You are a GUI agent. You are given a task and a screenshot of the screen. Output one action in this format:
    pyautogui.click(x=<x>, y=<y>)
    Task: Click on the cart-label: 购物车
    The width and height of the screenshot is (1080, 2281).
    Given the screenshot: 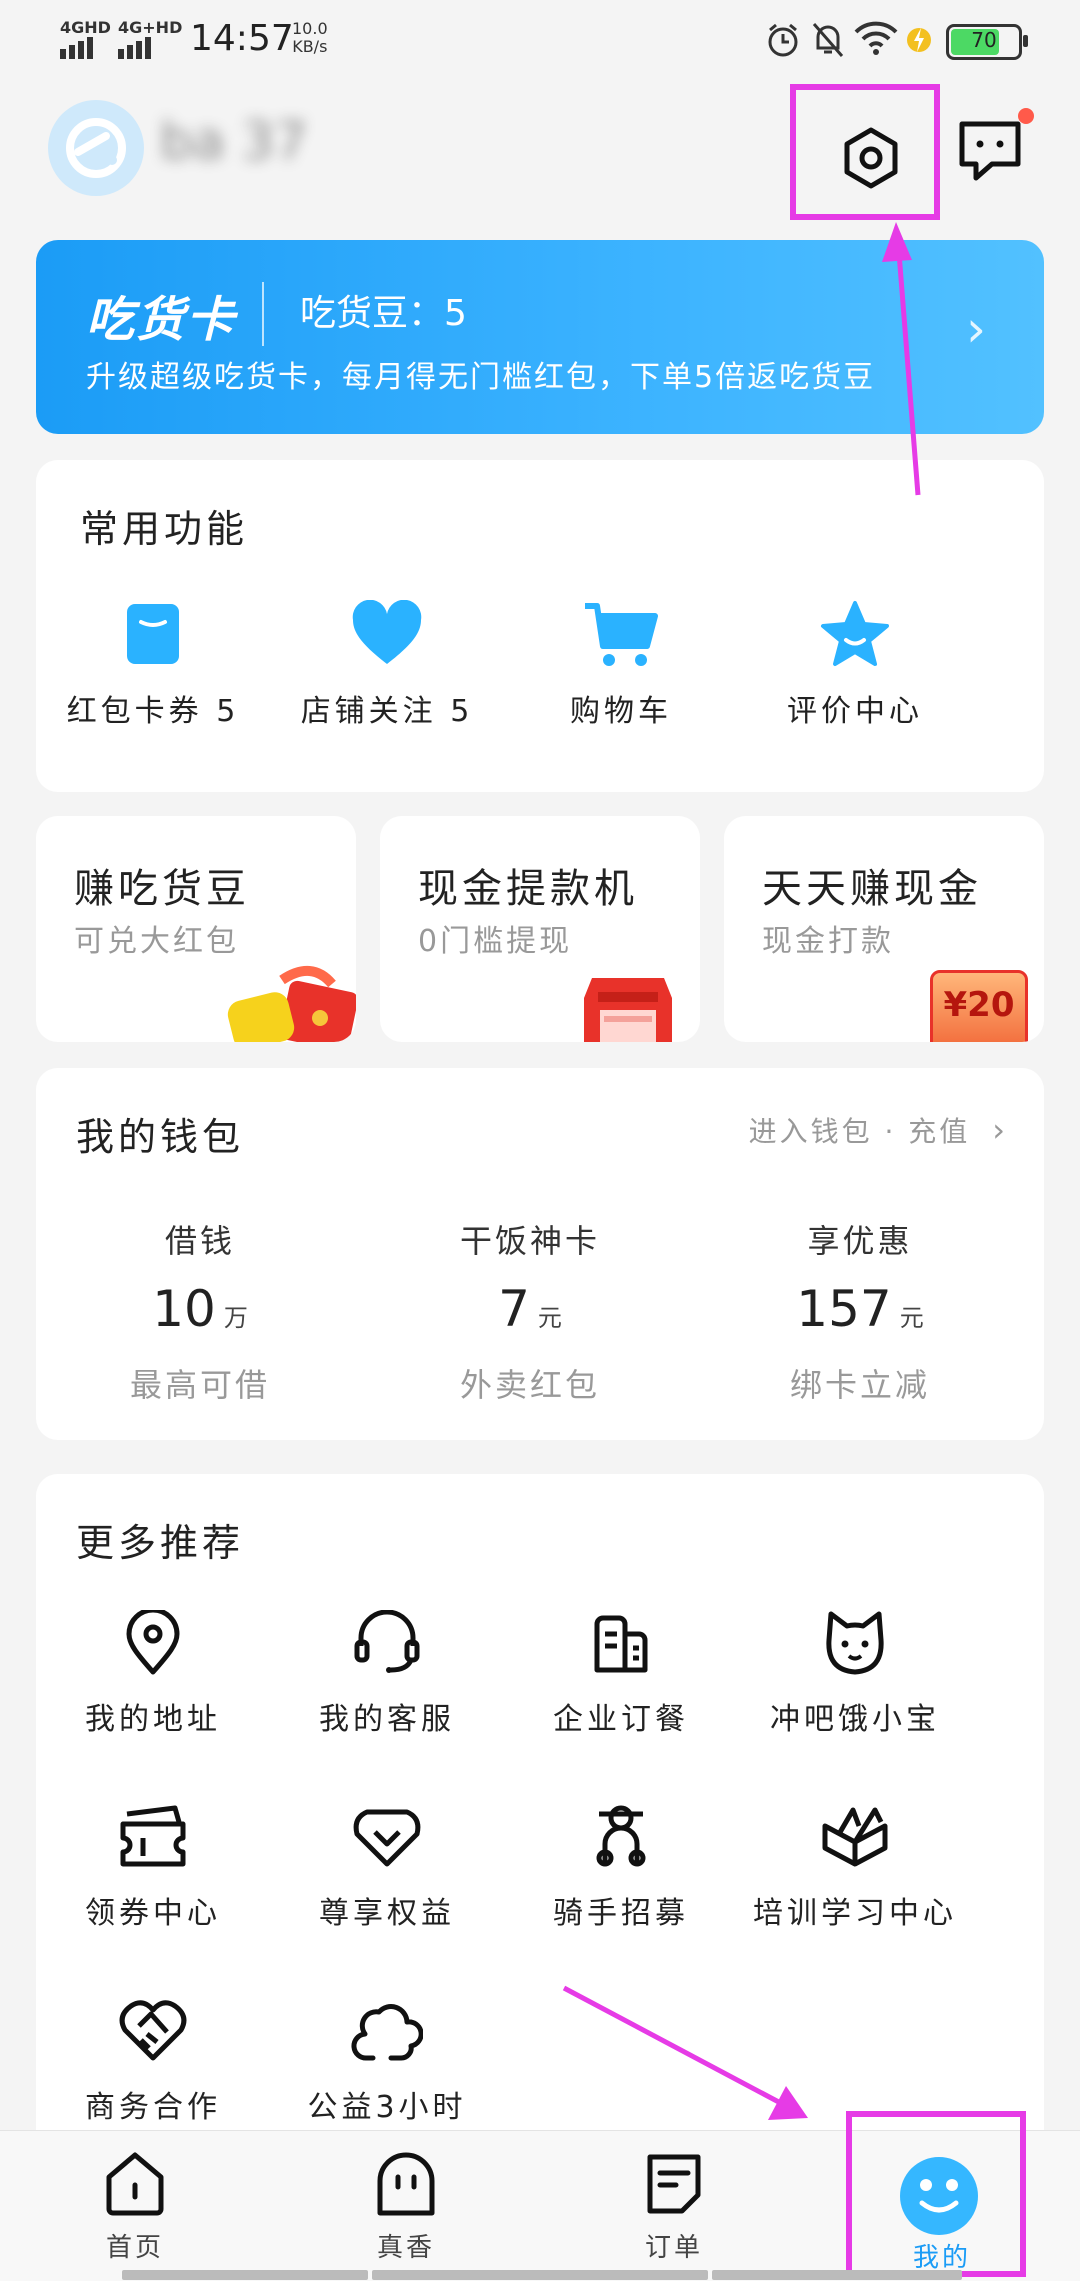 What is the action you would take?
    pyautogui.click(x=621, y=711)
    